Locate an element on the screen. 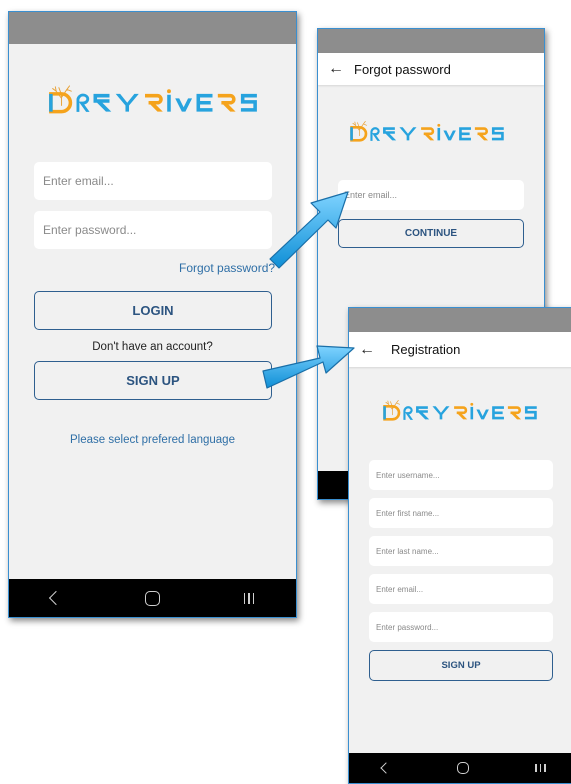  page-title: Forgot password is located at coordinates (402, 69).